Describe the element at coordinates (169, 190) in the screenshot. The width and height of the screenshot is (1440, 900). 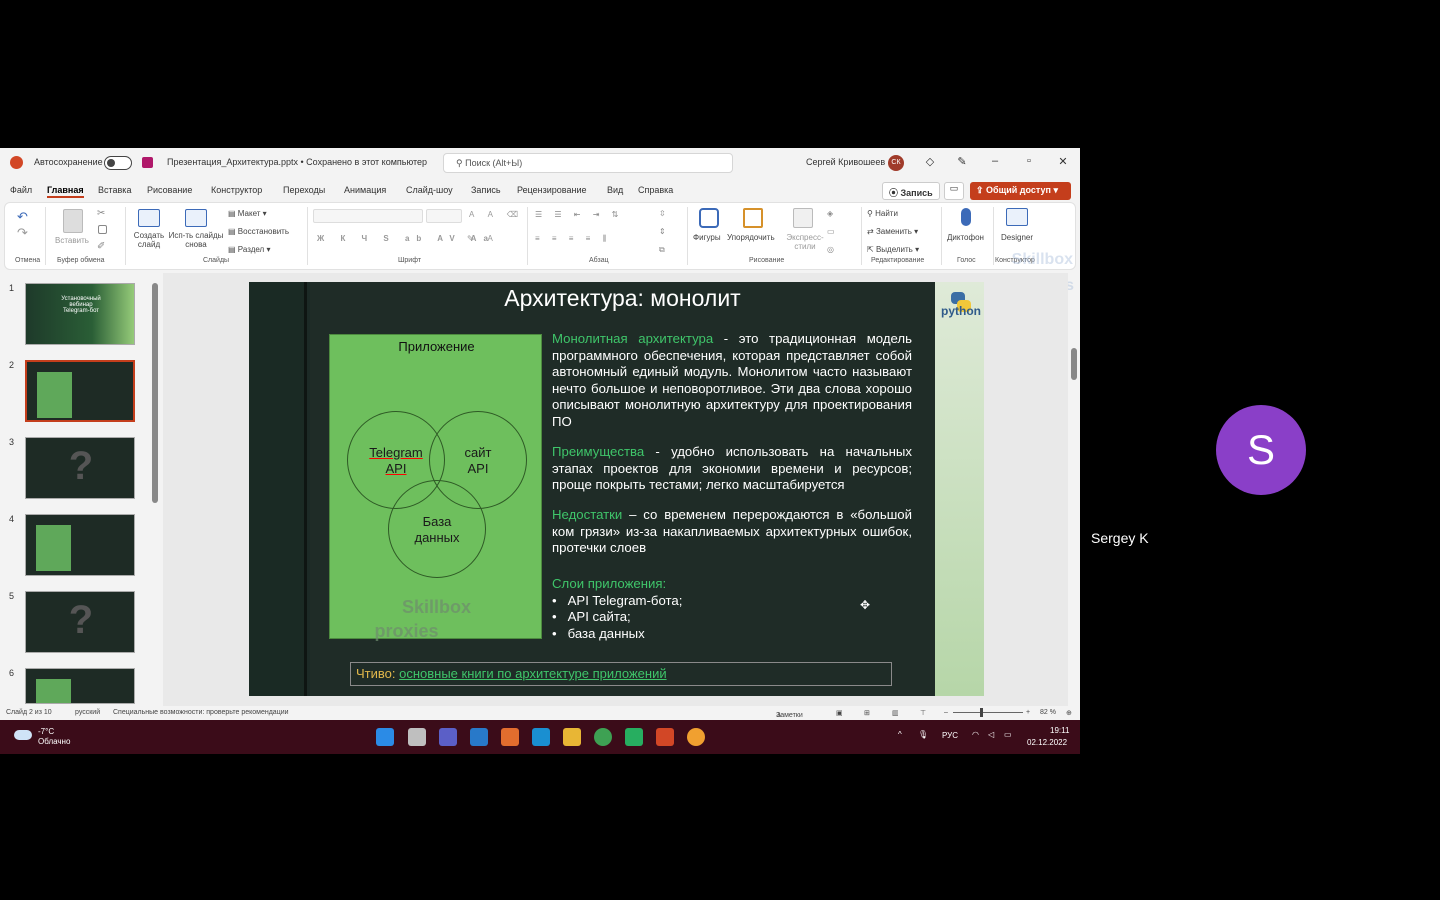
I see `tab-draw: Рисование` at that location.